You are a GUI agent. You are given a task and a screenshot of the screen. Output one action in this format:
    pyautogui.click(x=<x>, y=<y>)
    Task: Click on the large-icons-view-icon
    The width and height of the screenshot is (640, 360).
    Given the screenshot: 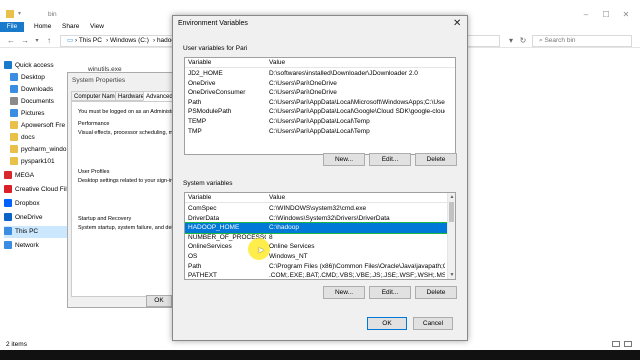 What is the action you would take?
    pyautogui.click(x=628, y=344)
    